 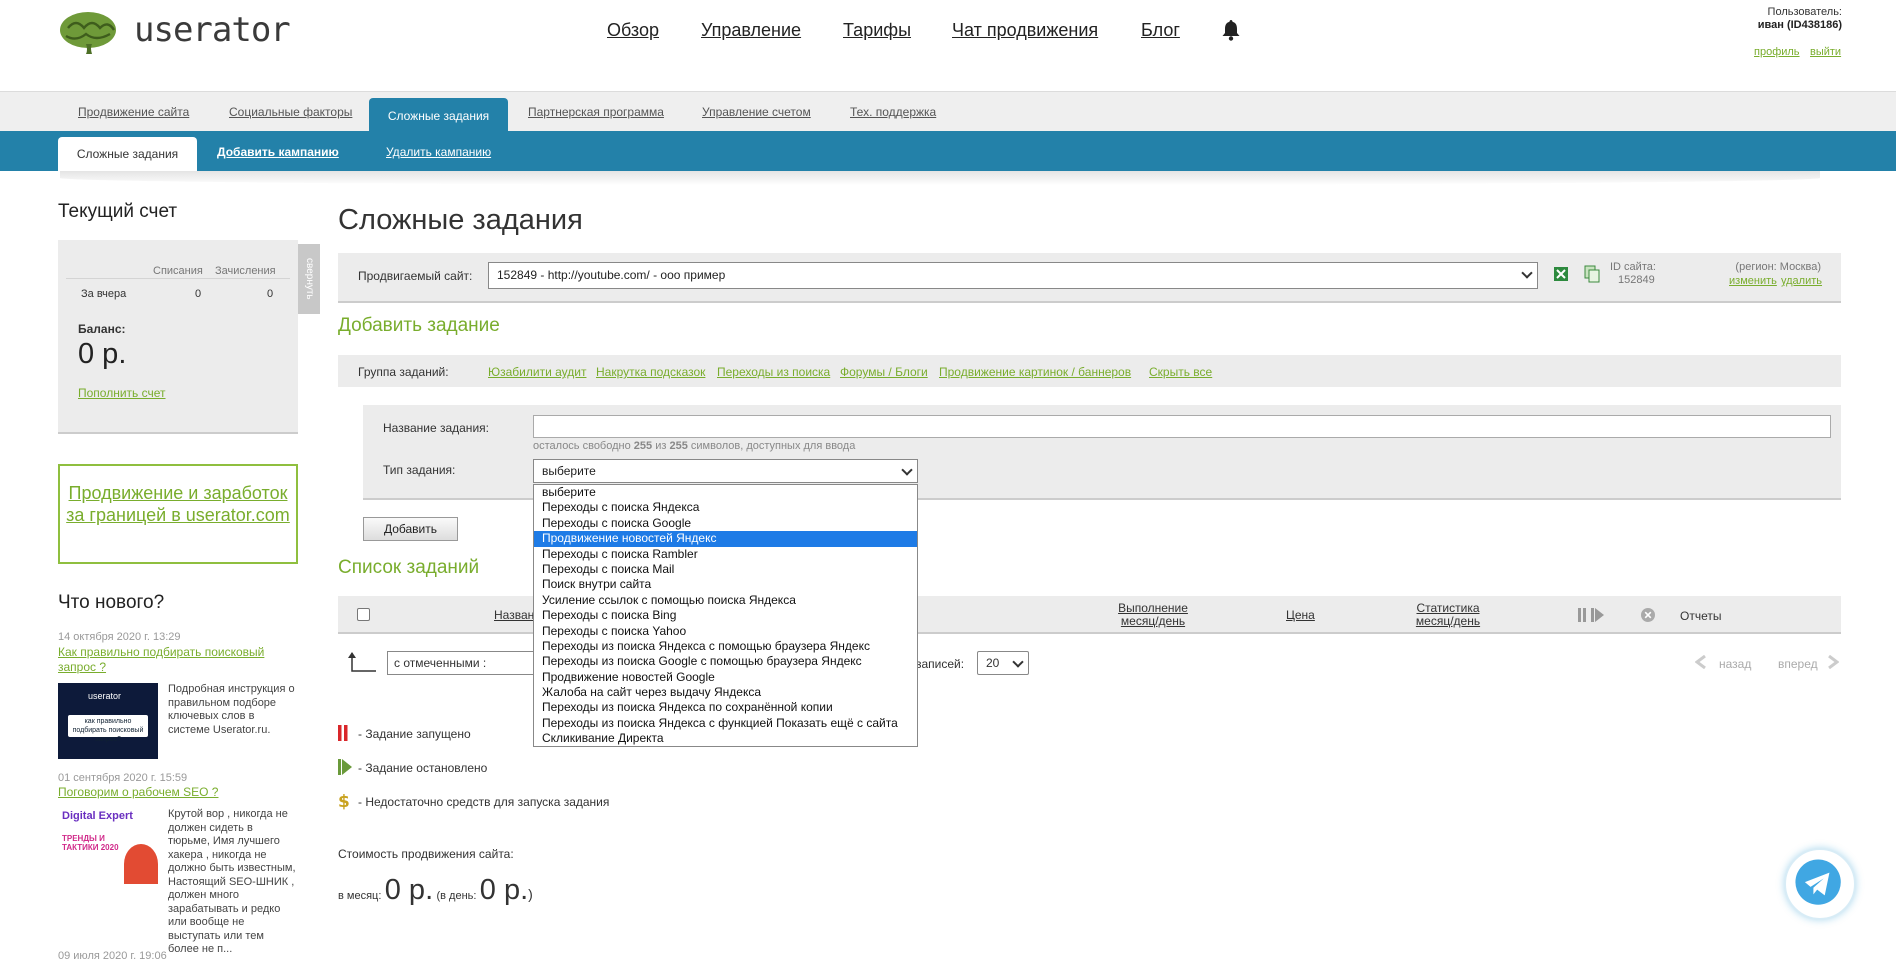 I want to click on task-type-option: Продвижение новостей Google, so click(x=725, y=677).